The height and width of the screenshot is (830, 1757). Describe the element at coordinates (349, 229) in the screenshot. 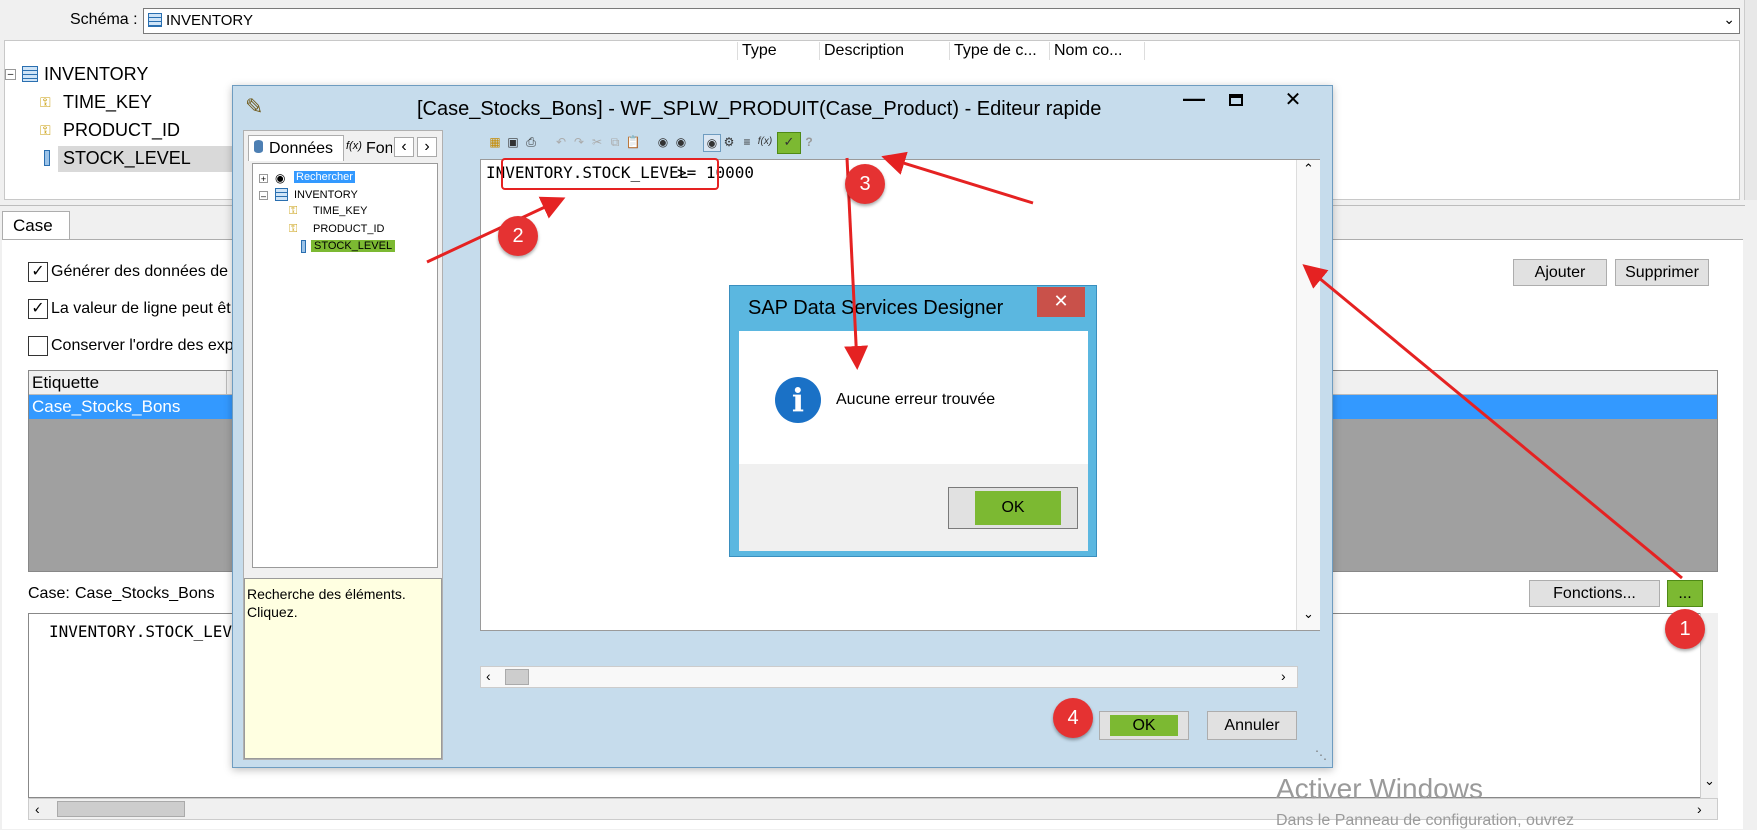

I see `tree-item-product-id: PRODUCT_ID` at that location.